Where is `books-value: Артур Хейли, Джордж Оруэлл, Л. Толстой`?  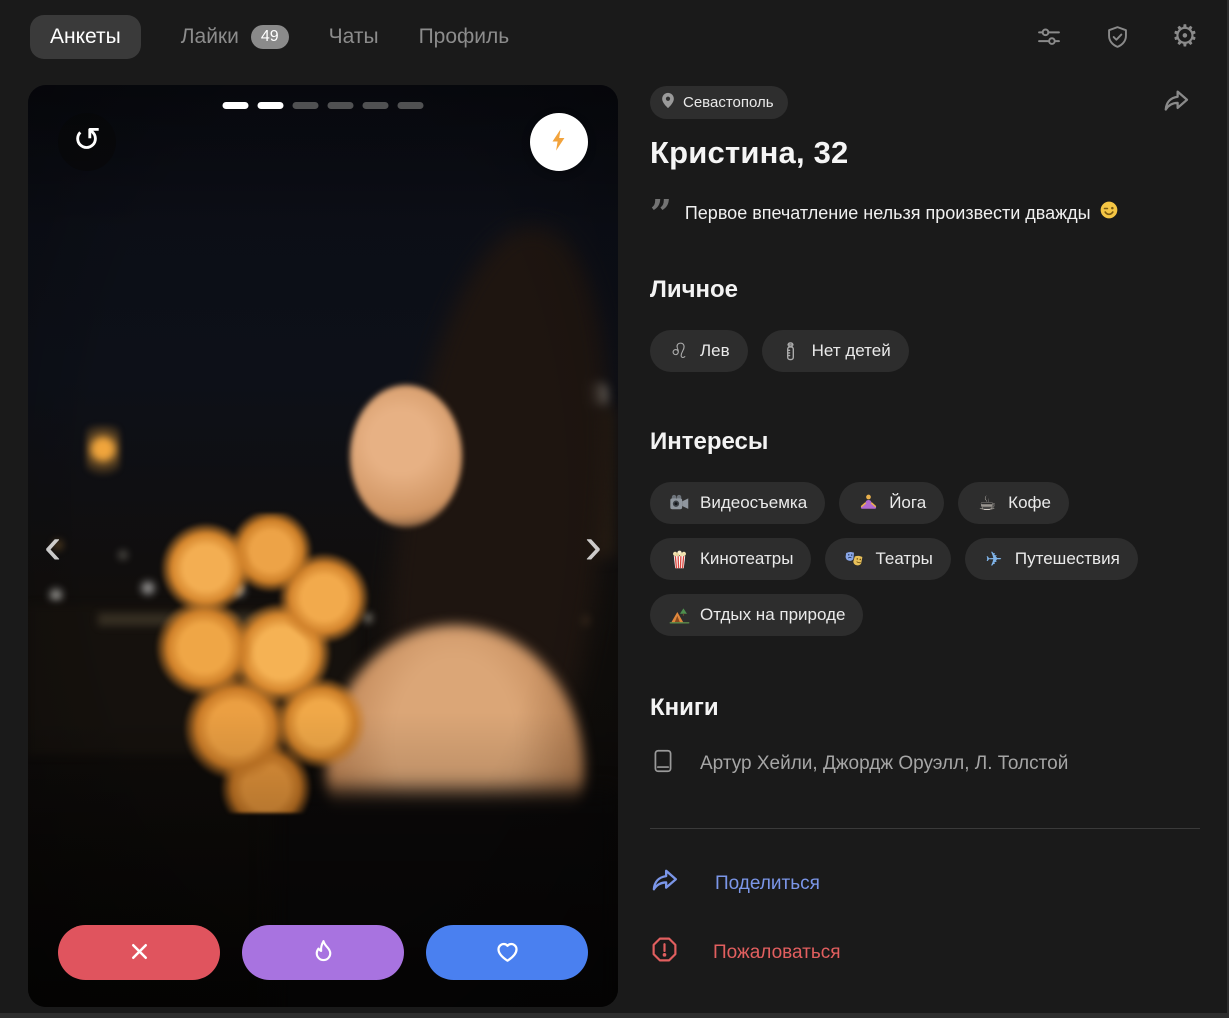
books-value: Артур Хейли, Джордж Оруэлл, Л. Толстой is located at coordinates (884, 763).